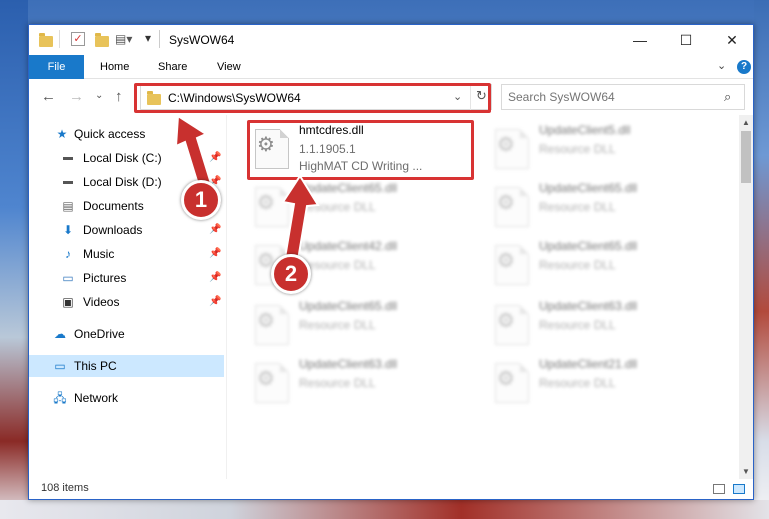 The width and height of the screenshot is (769, 519). Describe the element at coordinates (291, 274) in the screenshot. I see `callout-badge-2: 2` at that location.